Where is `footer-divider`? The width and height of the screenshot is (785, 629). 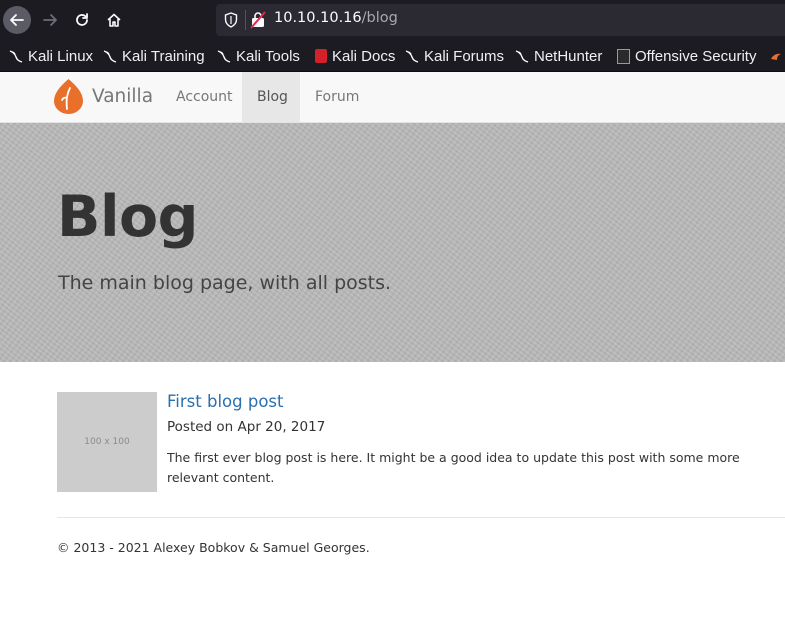
footer-divider is located at coordinates (421, 517).